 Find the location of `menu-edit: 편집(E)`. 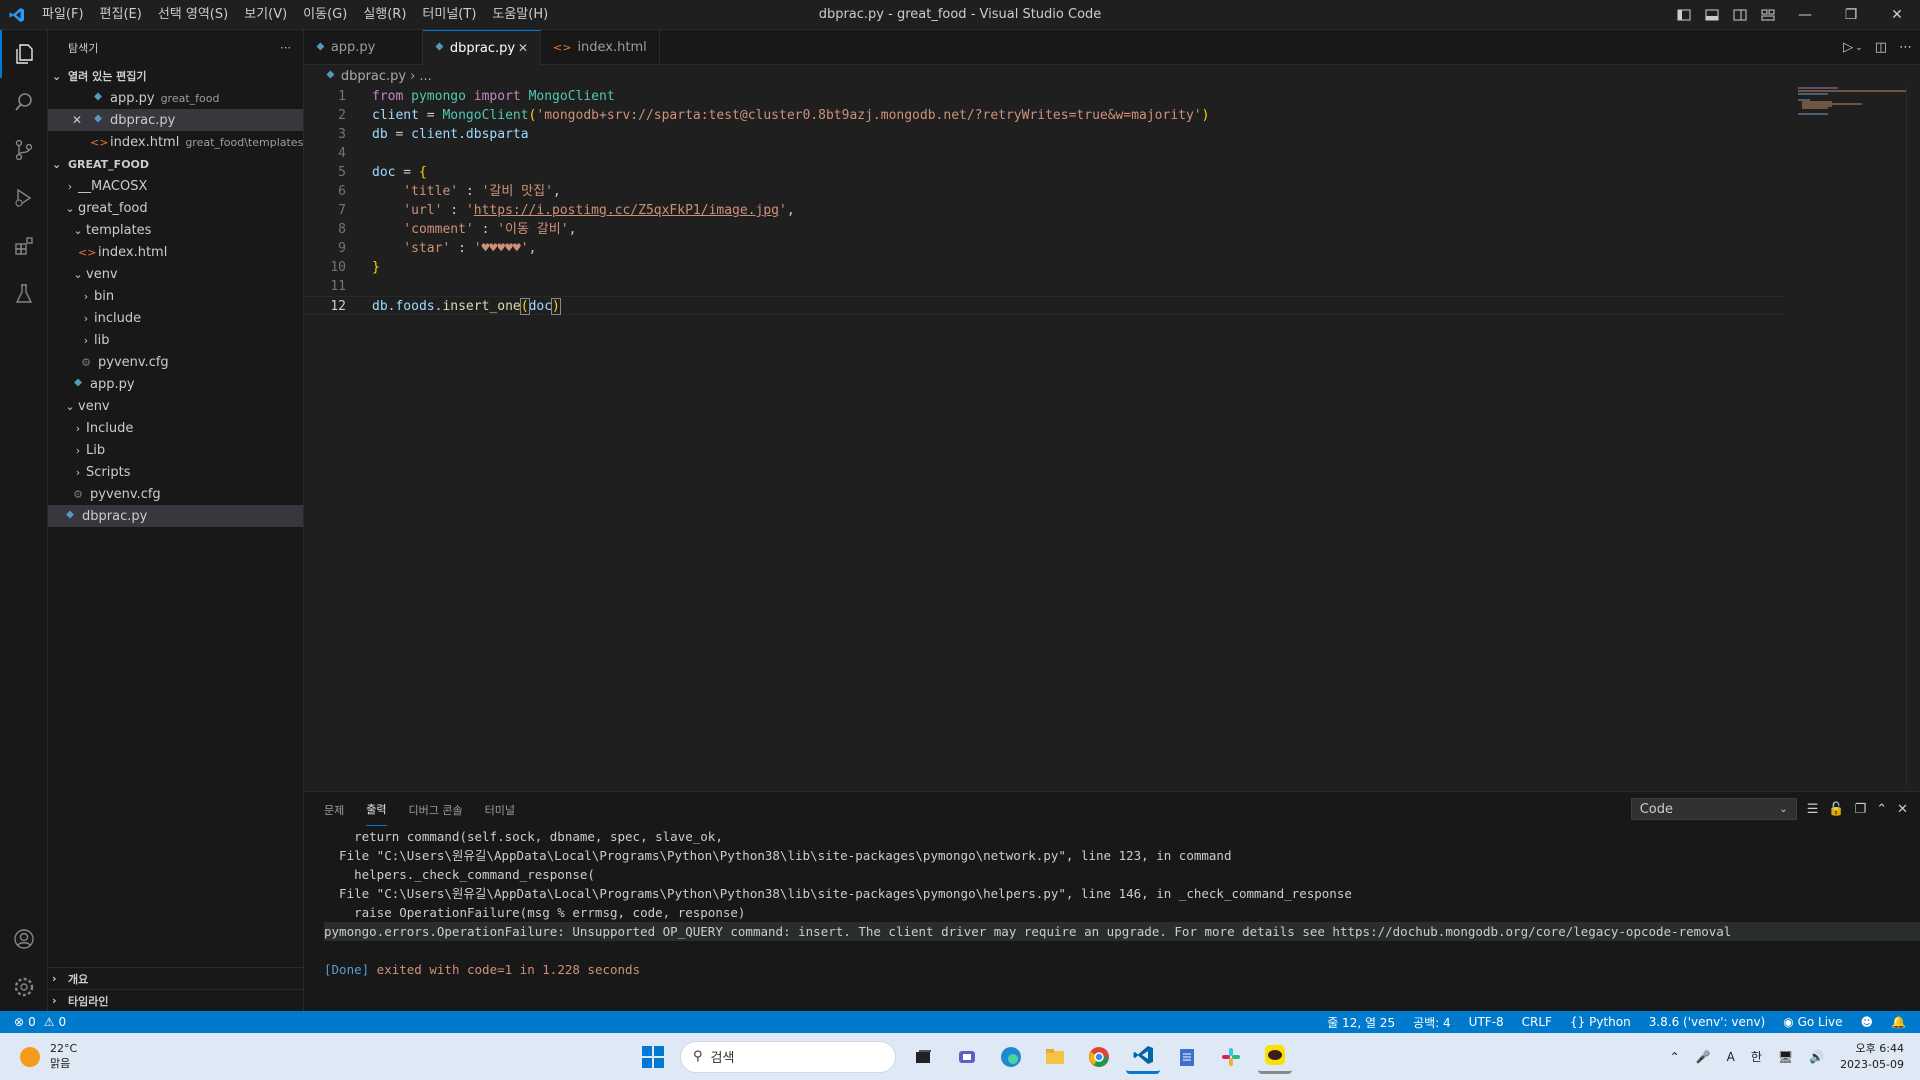

menu-edit: 편집(E) is located at coordinates (121, 15).